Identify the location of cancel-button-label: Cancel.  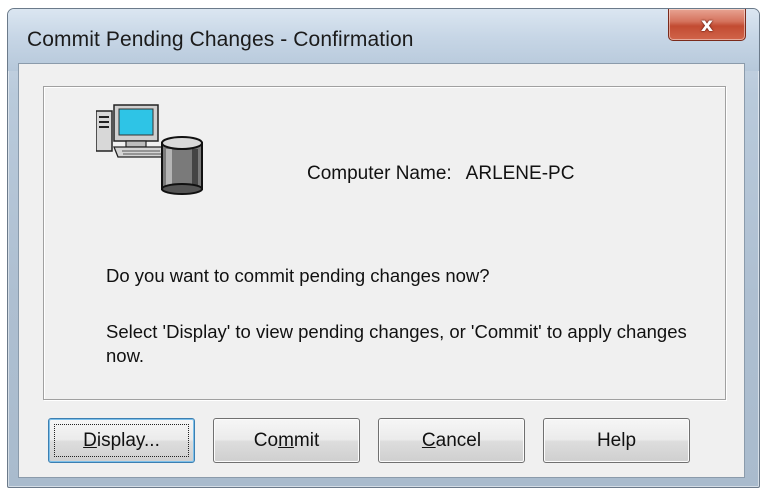
(451, 440).